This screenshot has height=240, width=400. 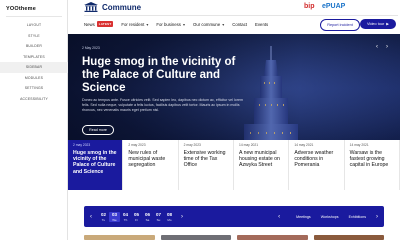 I want to click on video-tour-button: Video tour ▶, so click(x=378, y=24).